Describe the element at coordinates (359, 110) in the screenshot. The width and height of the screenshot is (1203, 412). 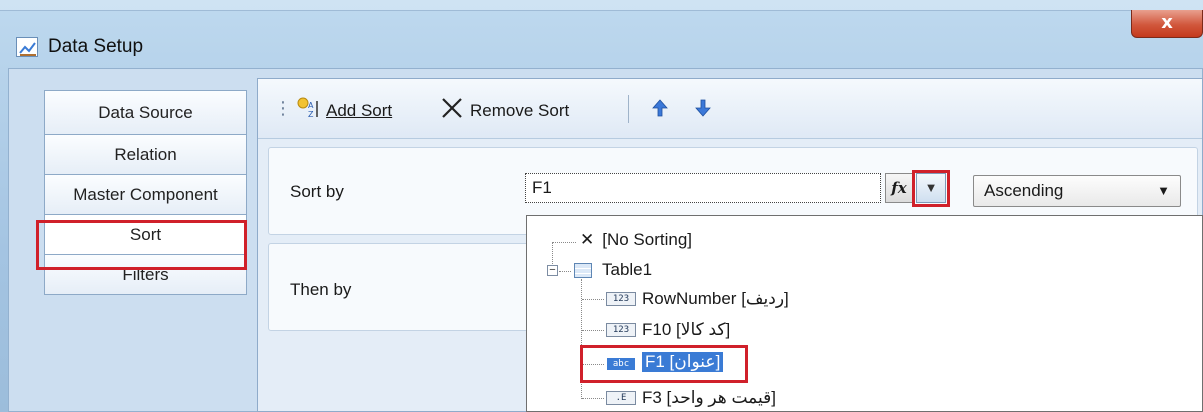
I see `add-sort-label: Add Sort` at that location.